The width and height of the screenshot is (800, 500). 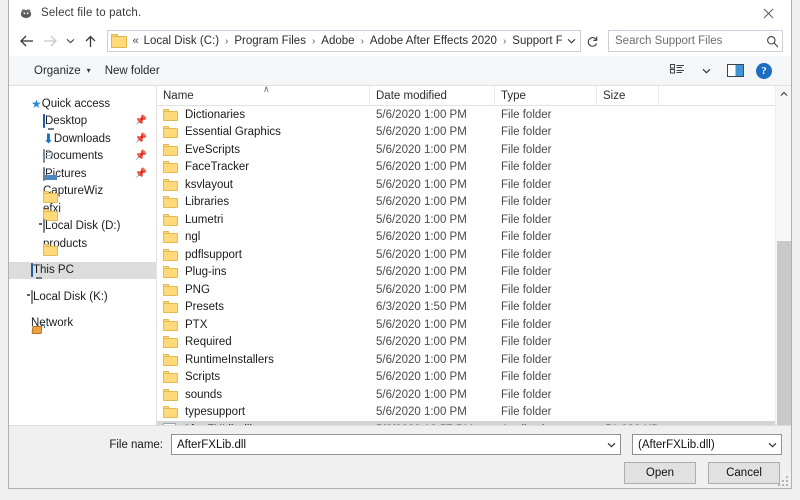 I want to click on help-button: ?, so click(x=764, y=71).